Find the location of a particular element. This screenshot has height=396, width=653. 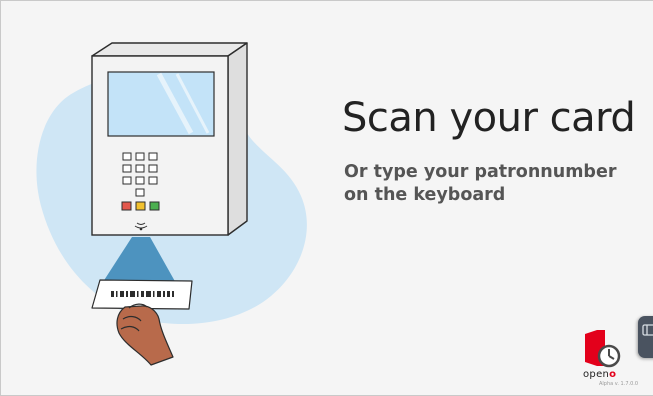

scanner-side is located at coordinates (237, 139).